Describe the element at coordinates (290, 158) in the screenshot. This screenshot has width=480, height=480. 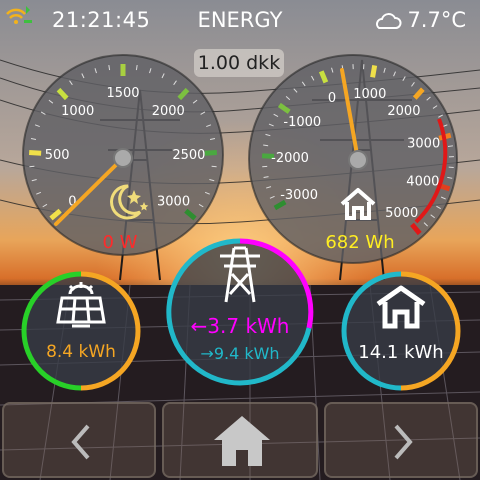
I see `gauge-tick-label: -2000` at that location.